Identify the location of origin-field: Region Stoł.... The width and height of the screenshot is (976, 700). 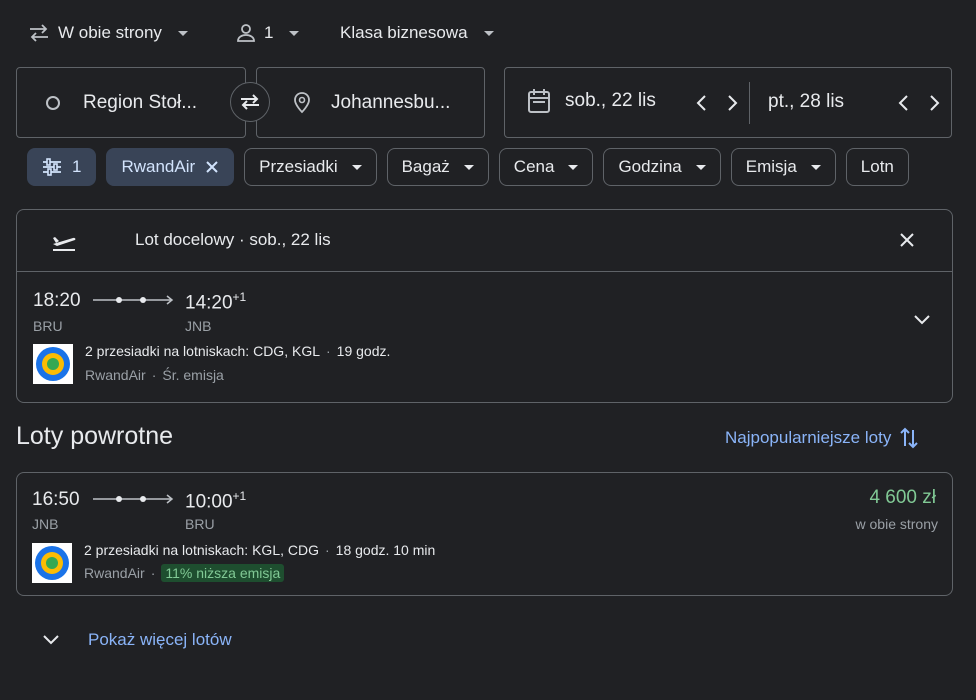
(131, 102).